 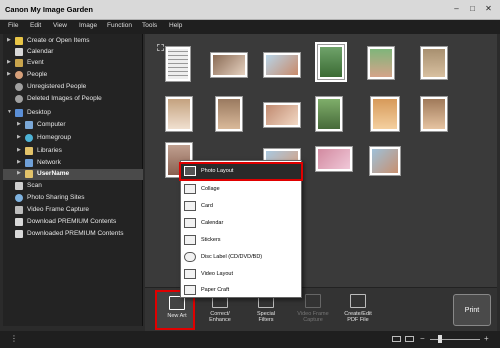 I want to click on folder-icon, so click(x=19, y=113).